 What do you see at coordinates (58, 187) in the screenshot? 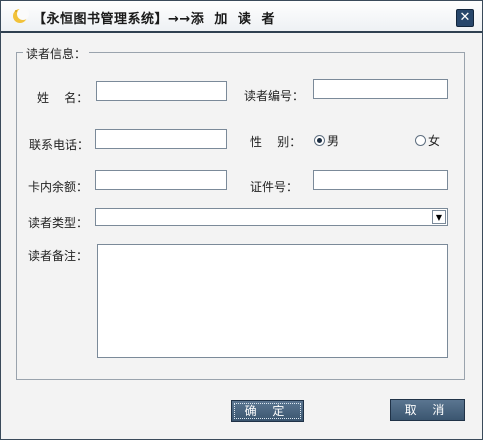
I see `balance-label: 卡内余额：` at bounding box center [58, 187].